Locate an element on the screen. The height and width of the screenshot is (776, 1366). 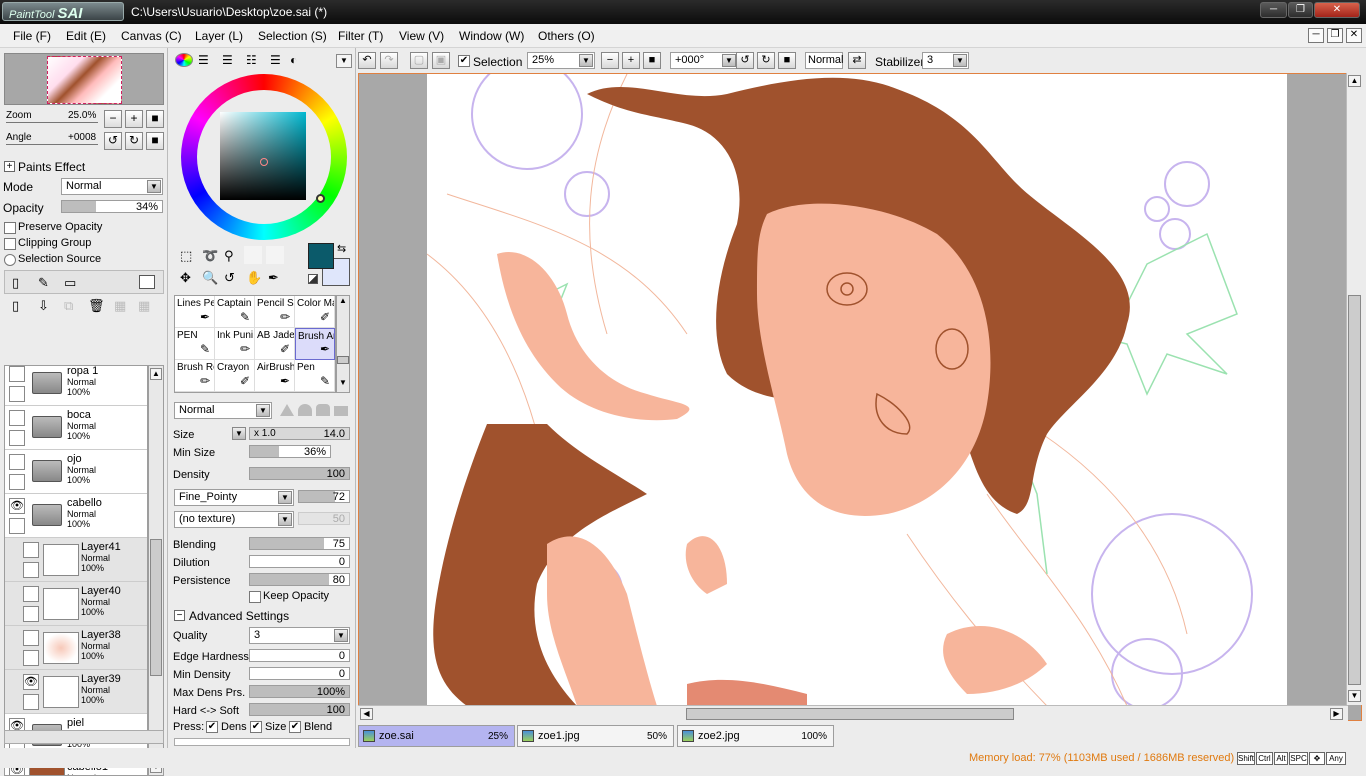
max-dens-prs-slider: 100% is located at coordinates (299, 691).